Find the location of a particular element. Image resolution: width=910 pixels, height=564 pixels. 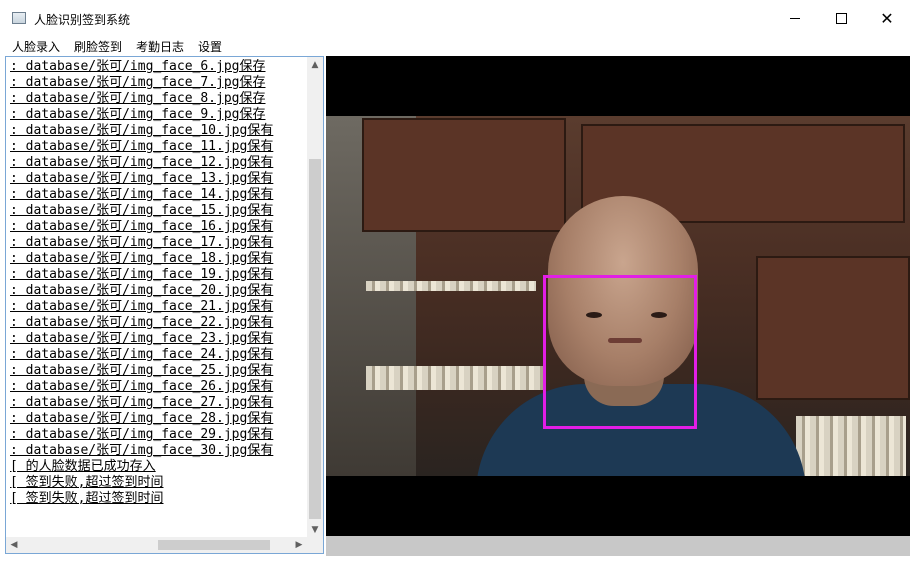

log-line: : database/张可/img_face_26.jpg保有 is located at coordinates (142, 386).